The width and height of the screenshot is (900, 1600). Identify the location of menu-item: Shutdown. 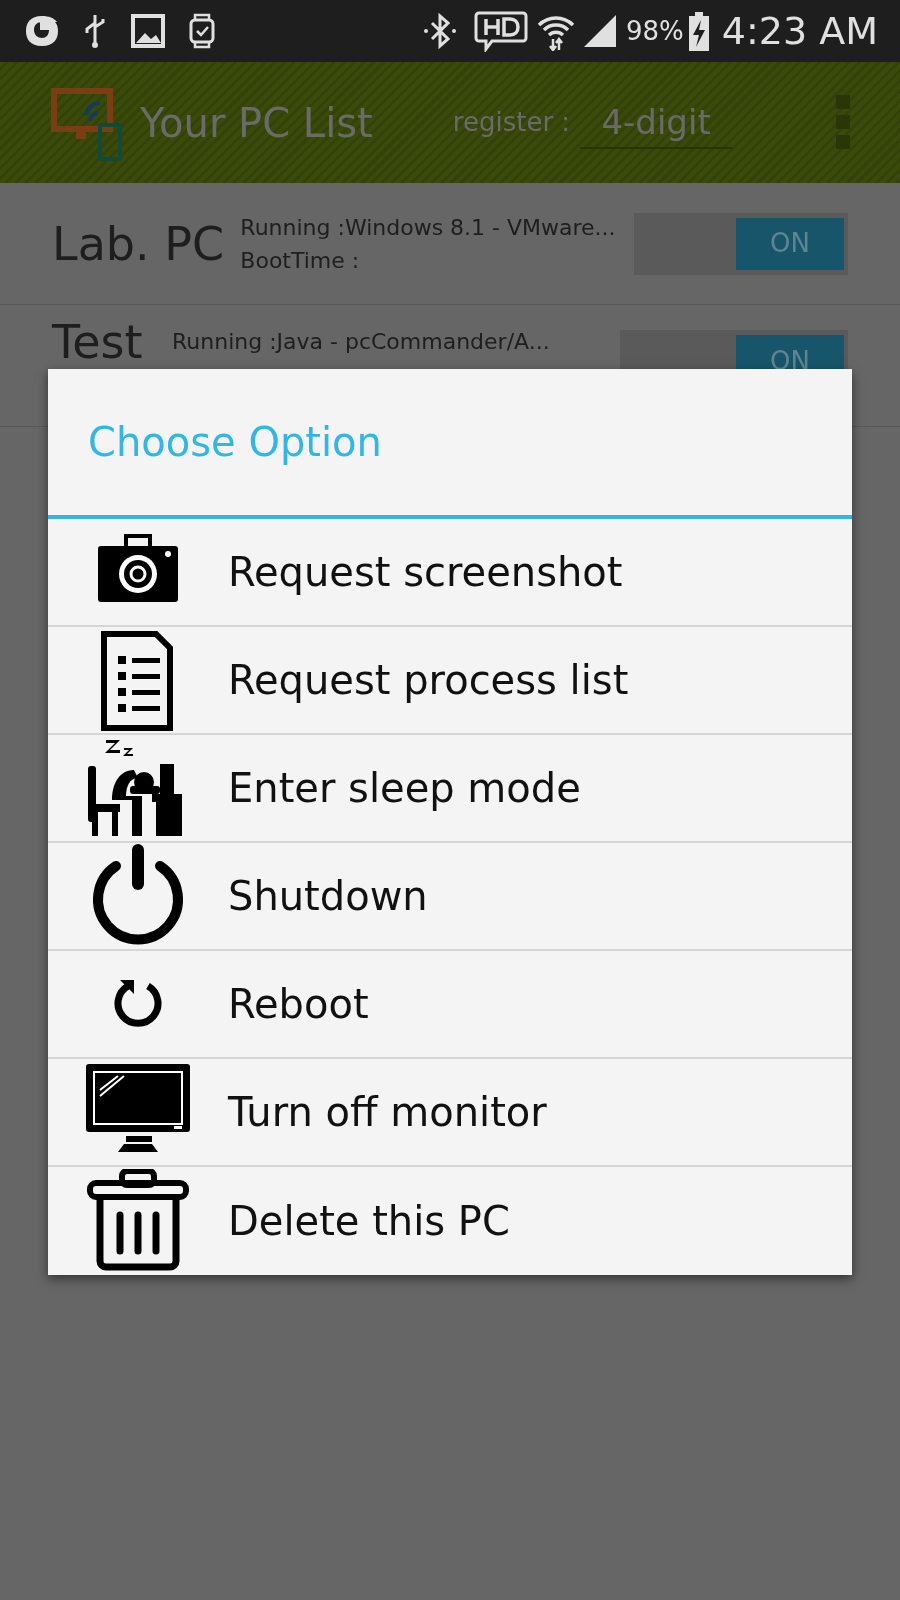
(450, 897).